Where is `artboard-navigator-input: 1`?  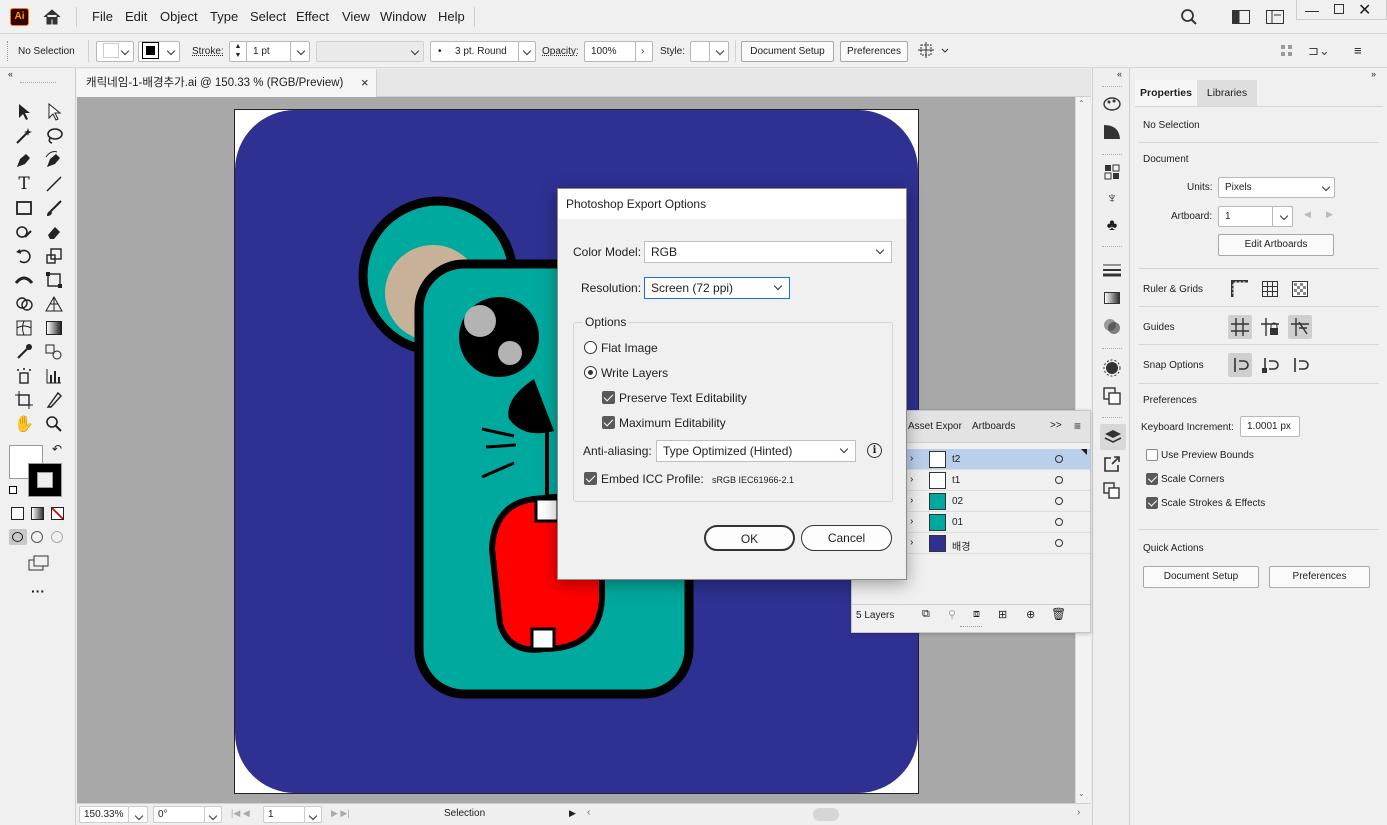 artboard-navigator-input: 1 is located at coordinates (284, 814).